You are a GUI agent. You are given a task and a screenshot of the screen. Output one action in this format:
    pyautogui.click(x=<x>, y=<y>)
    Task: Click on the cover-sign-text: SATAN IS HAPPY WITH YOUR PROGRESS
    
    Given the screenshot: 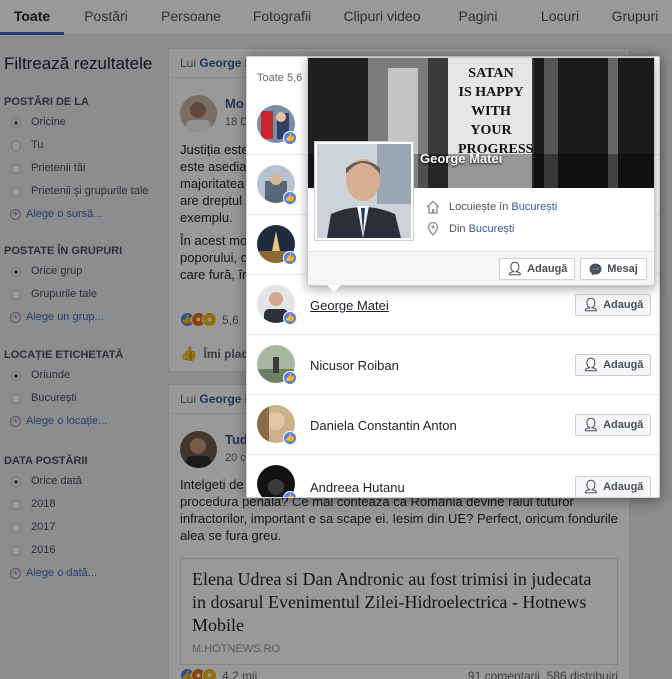 What is the action you would take?
    pyautogui.click(x=496, y=111)
    